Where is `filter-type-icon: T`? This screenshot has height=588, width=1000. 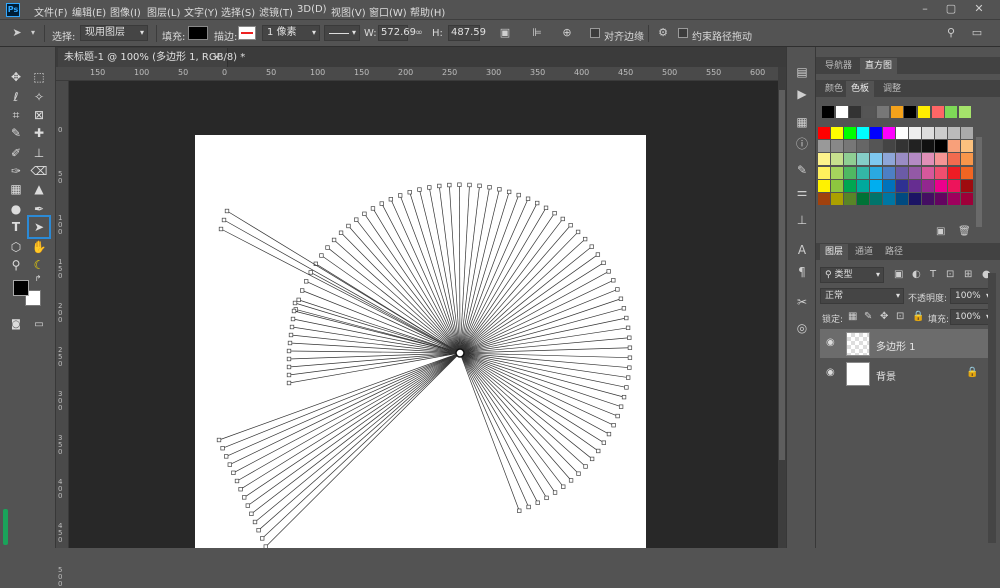
filter-type-icon: T is located at coordinates (933, 274).